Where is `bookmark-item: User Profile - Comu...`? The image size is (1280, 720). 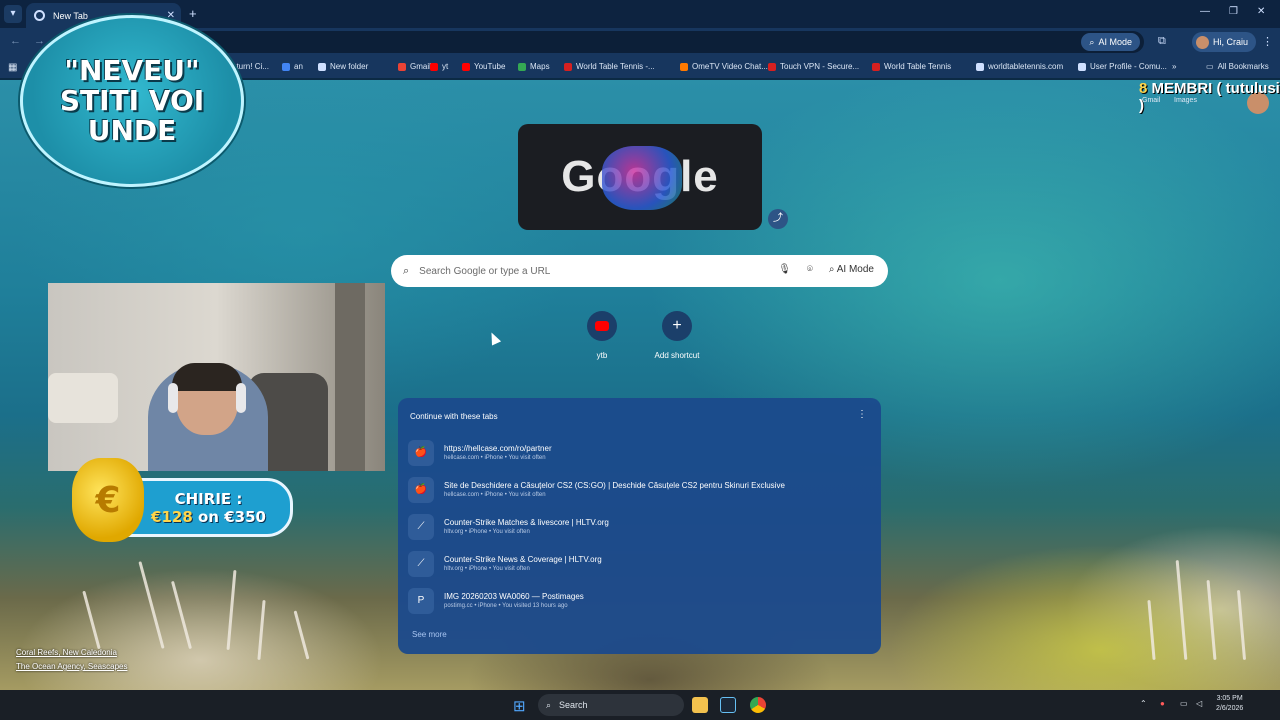
bookmark-item: User Profile - Comu... is located at coordinates (1122, 66).